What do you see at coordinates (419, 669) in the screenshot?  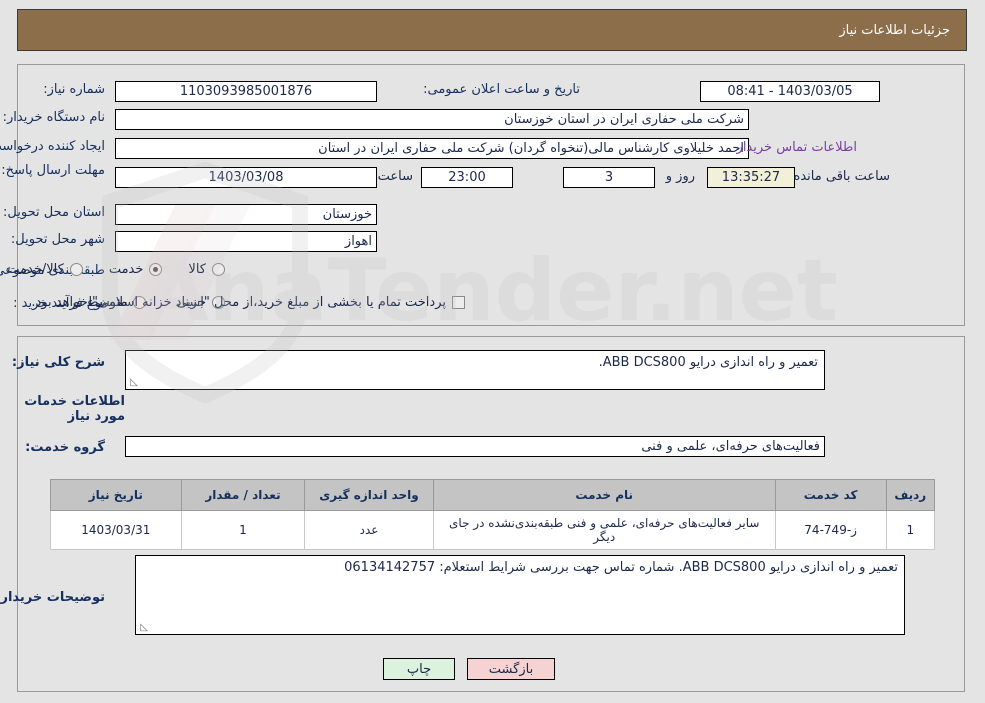 I see `print-button: چاپ` at bounding box center [419, 669].